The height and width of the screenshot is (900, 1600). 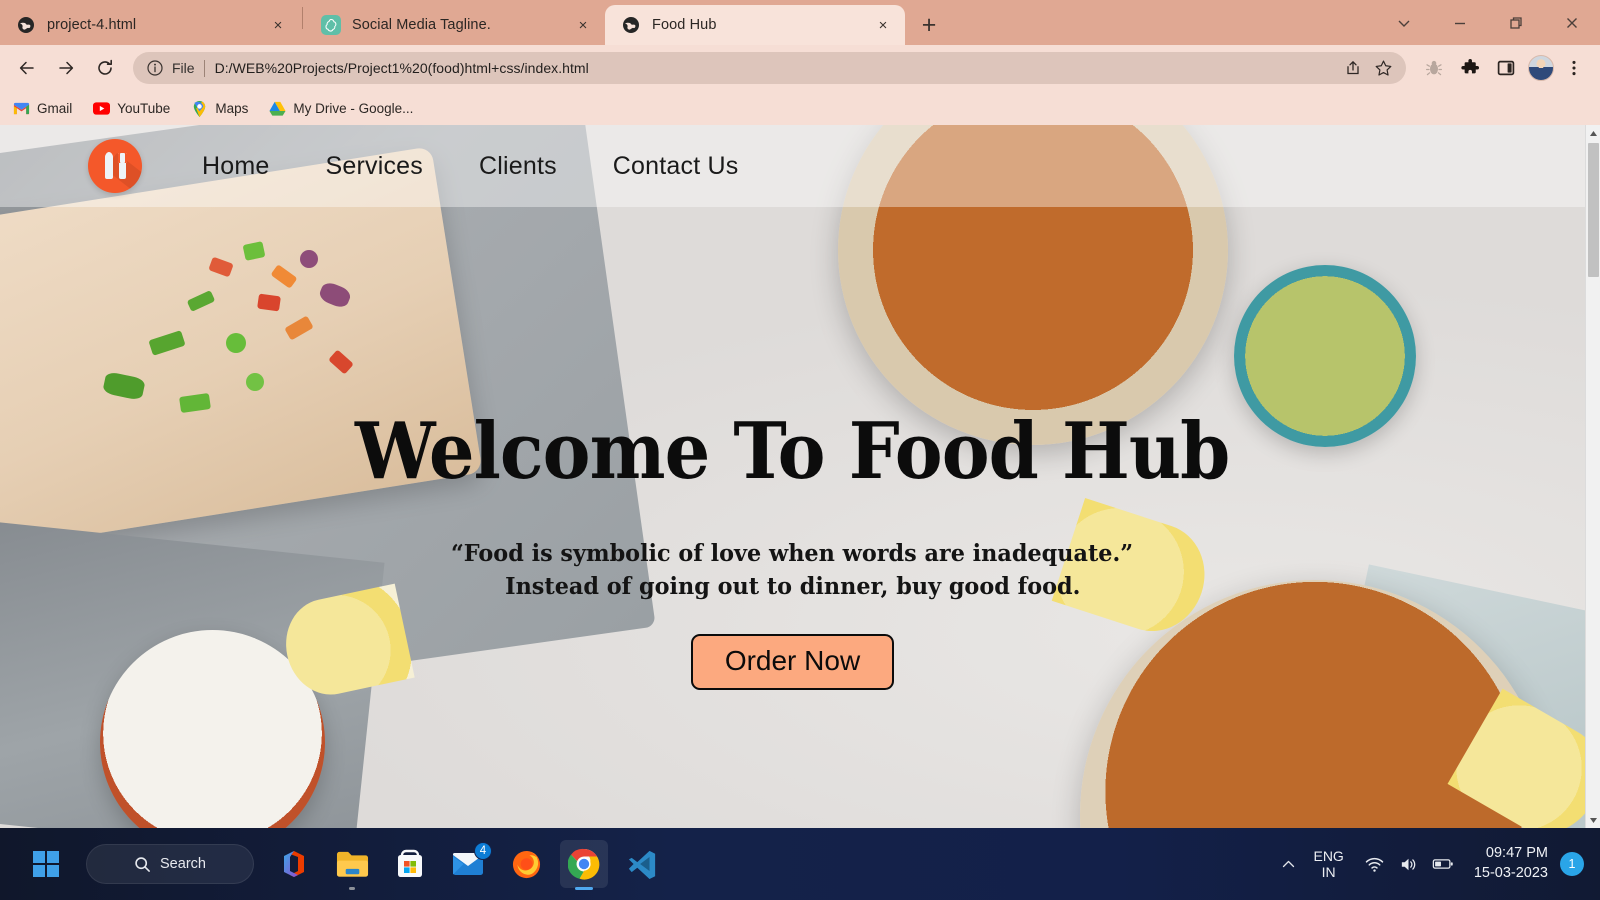 I want to click on bookmark-maps: Maps, so click(x=219, y=108).